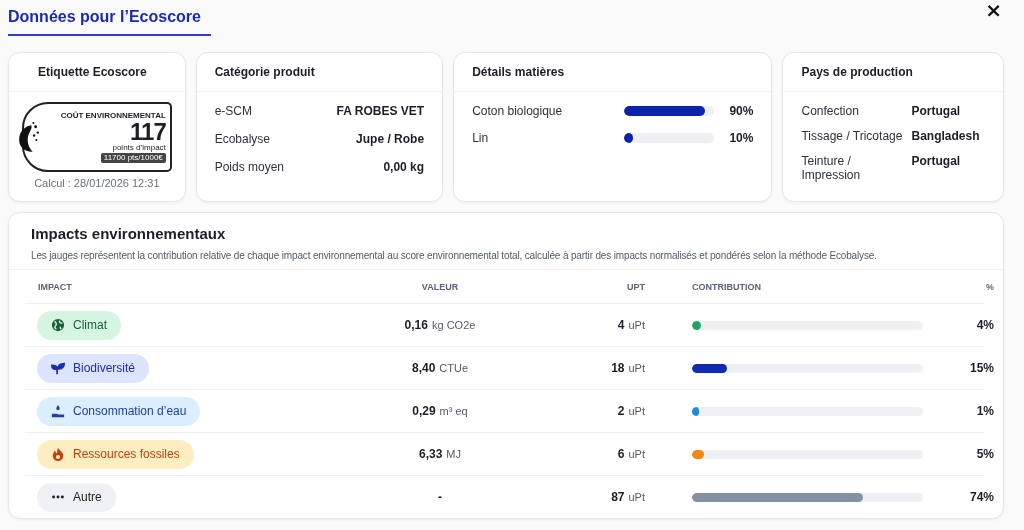  I want to click on field-value: Bangladesh, so click(945, 136).